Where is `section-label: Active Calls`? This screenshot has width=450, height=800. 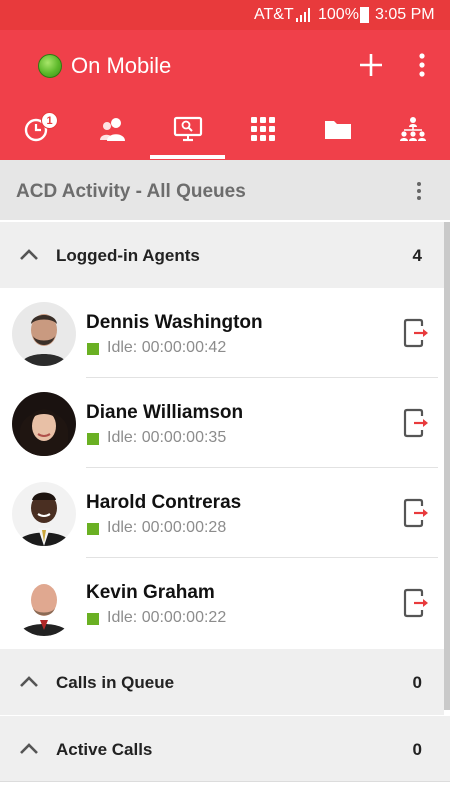
section-label: Active Calls is located at coordinates (104, 749).